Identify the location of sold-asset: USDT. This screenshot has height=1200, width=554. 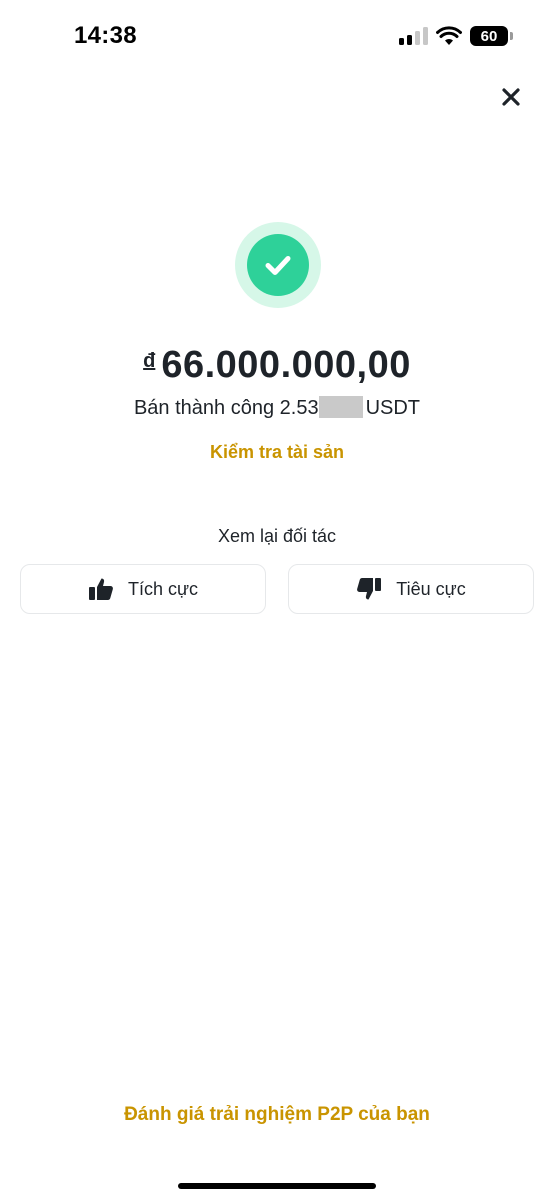
(393, 408).